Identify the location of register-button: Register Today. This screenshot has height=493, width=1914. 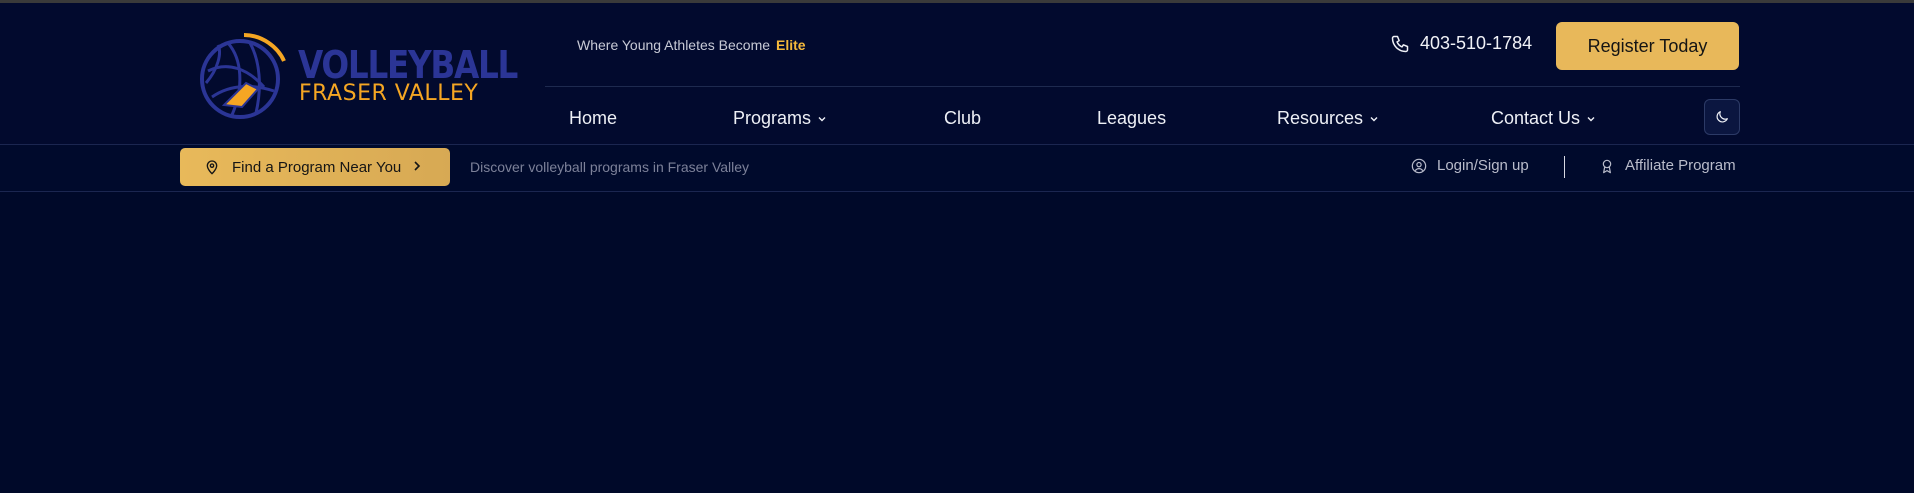
(1647, 46).